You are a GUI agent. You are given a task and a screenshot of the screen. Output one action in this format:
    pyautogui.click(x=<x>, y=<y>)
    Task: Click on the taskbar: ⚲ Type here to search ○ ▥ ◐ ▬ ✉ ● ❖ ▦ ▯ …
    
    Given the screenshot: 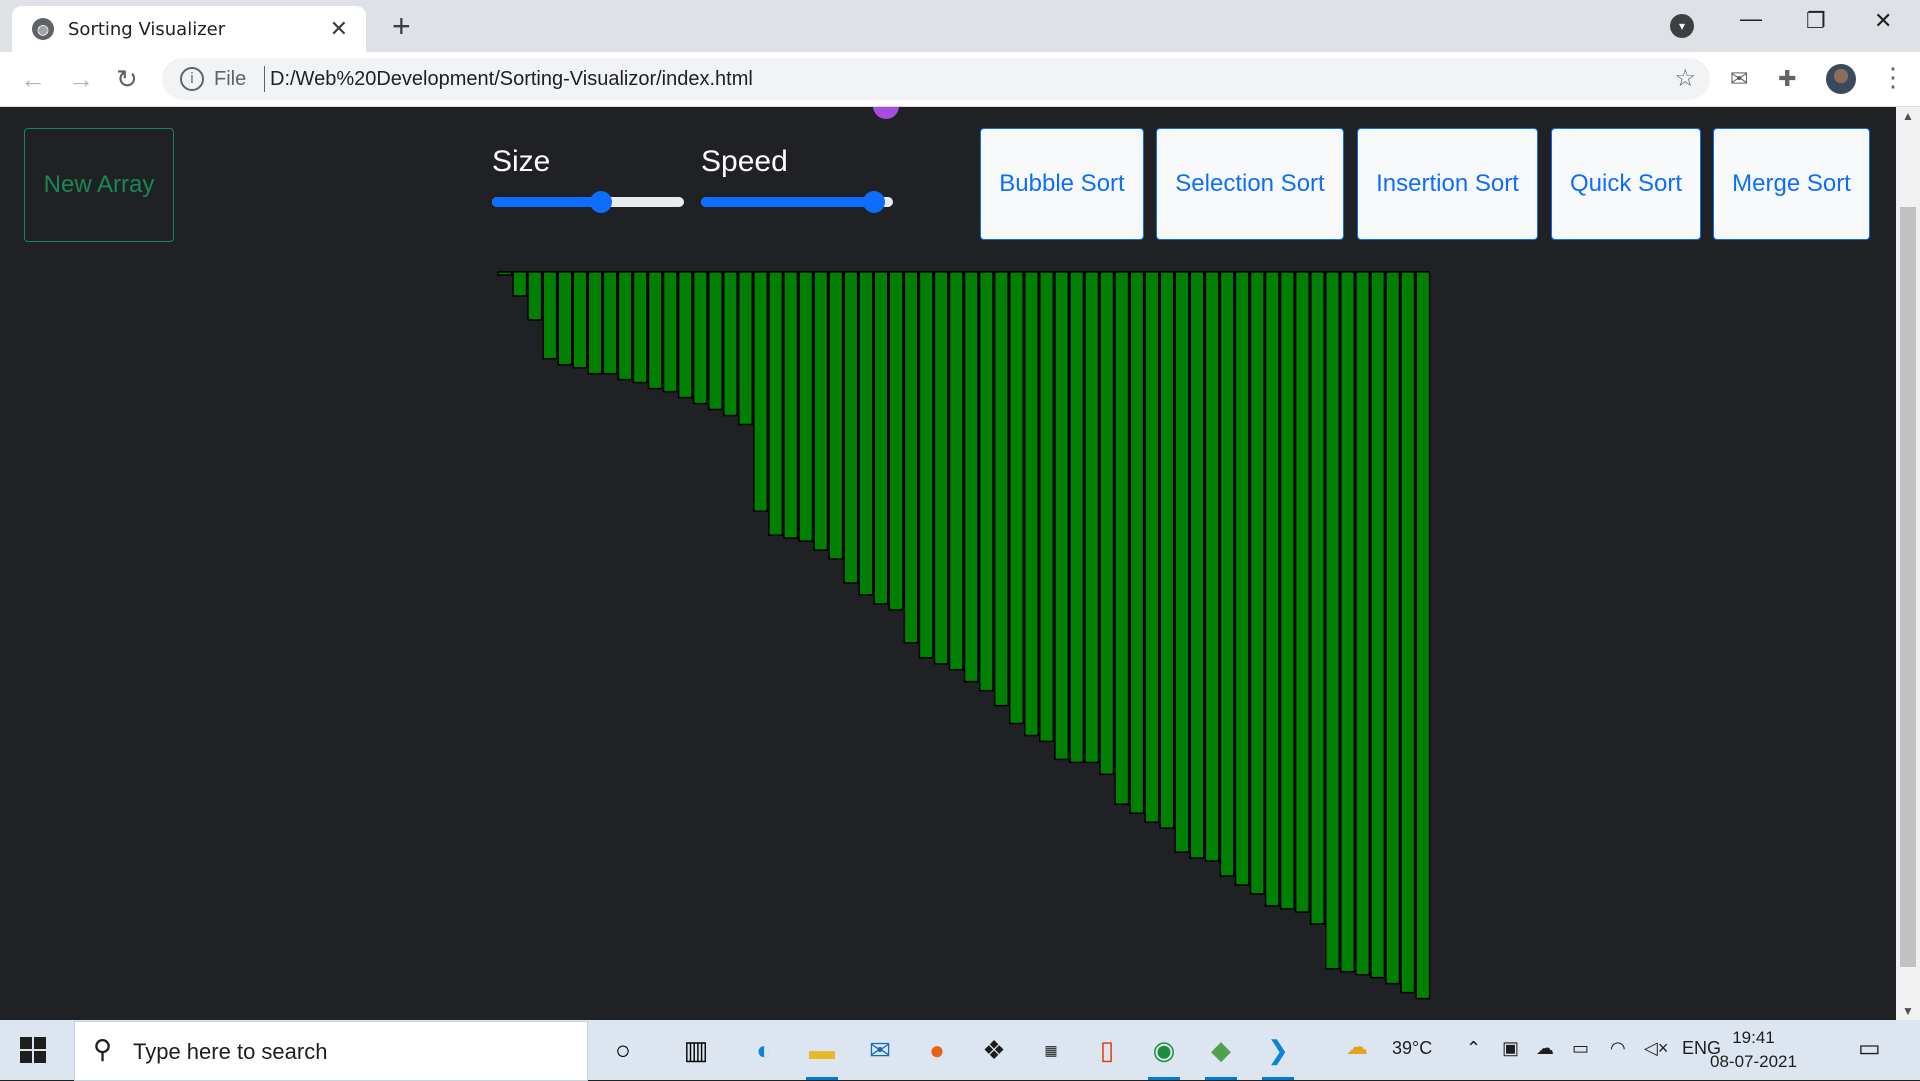 What is the action you would take?
    pyautogui.click(x=960, y=1050)
    